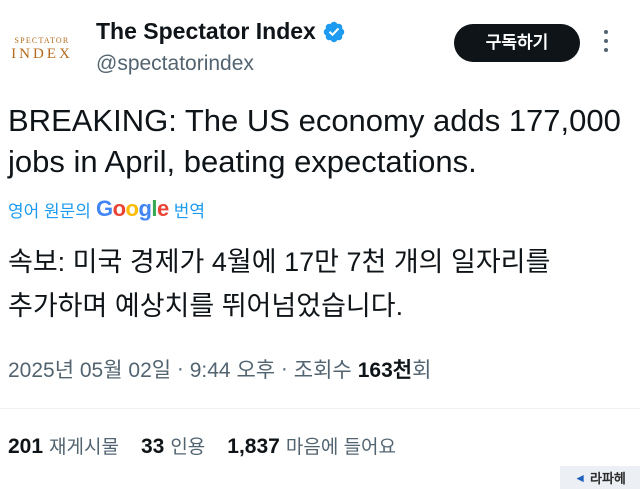 The height and width of the screenshot is (489, 640). I want to click on divider, so click(320, 408).